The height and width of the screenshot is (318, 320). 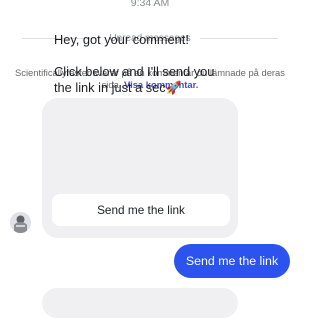 I want to click on bot-message-line-1: Hey, got your comment!, so click(x=121, y=39).